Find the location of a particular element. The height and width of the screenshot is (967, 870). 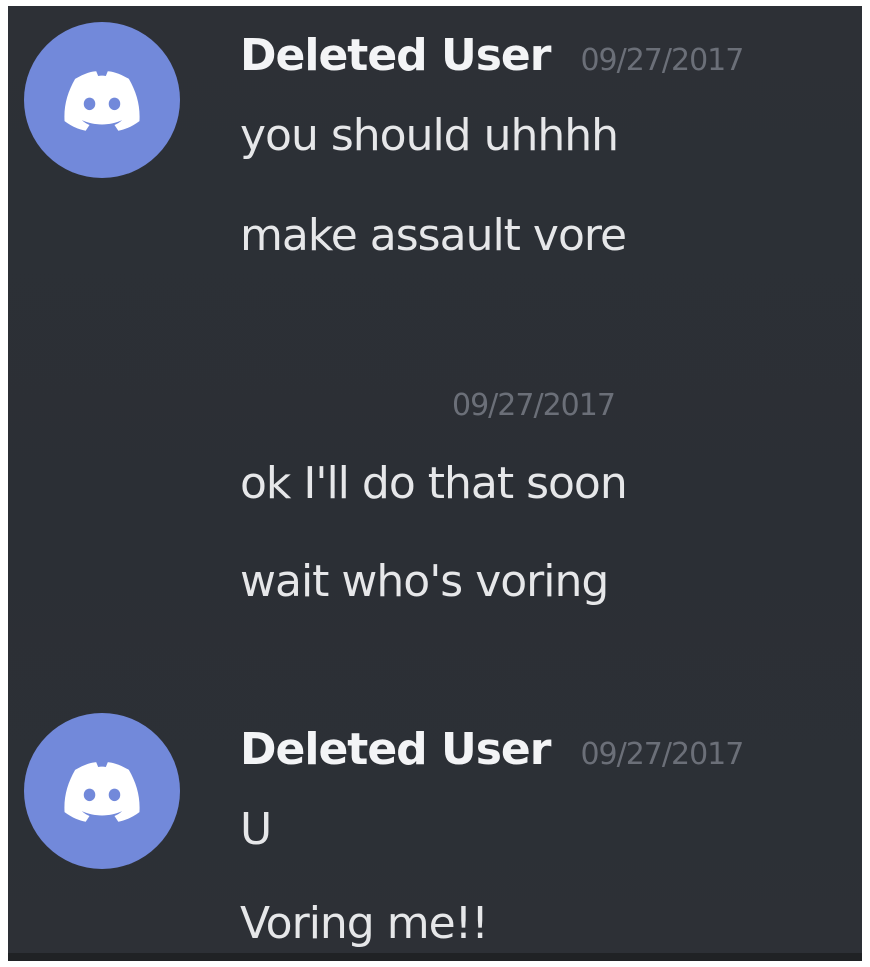

message-text: U is located at coordinates (256, 829).